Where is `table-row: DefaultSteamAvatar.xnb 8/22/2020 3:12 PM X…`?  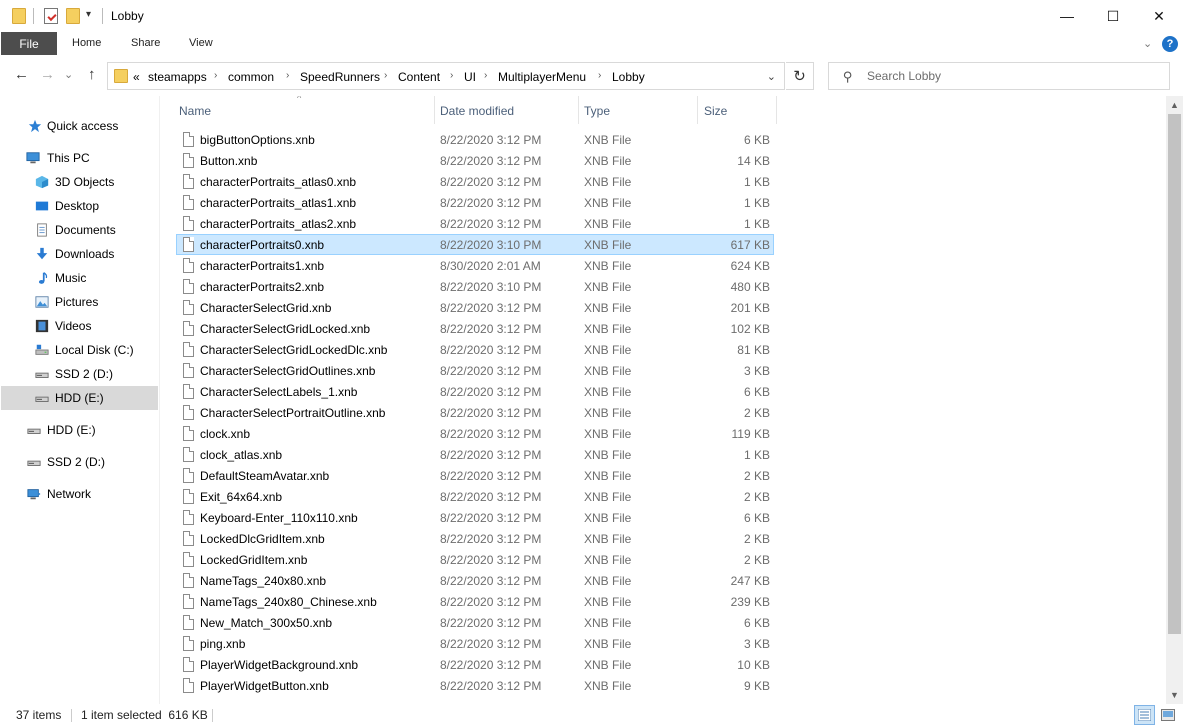
table-row: DefaultSteamAvatar.xnb 8/22/2020 3:12 PM X… is located at coordinates (475, 475).